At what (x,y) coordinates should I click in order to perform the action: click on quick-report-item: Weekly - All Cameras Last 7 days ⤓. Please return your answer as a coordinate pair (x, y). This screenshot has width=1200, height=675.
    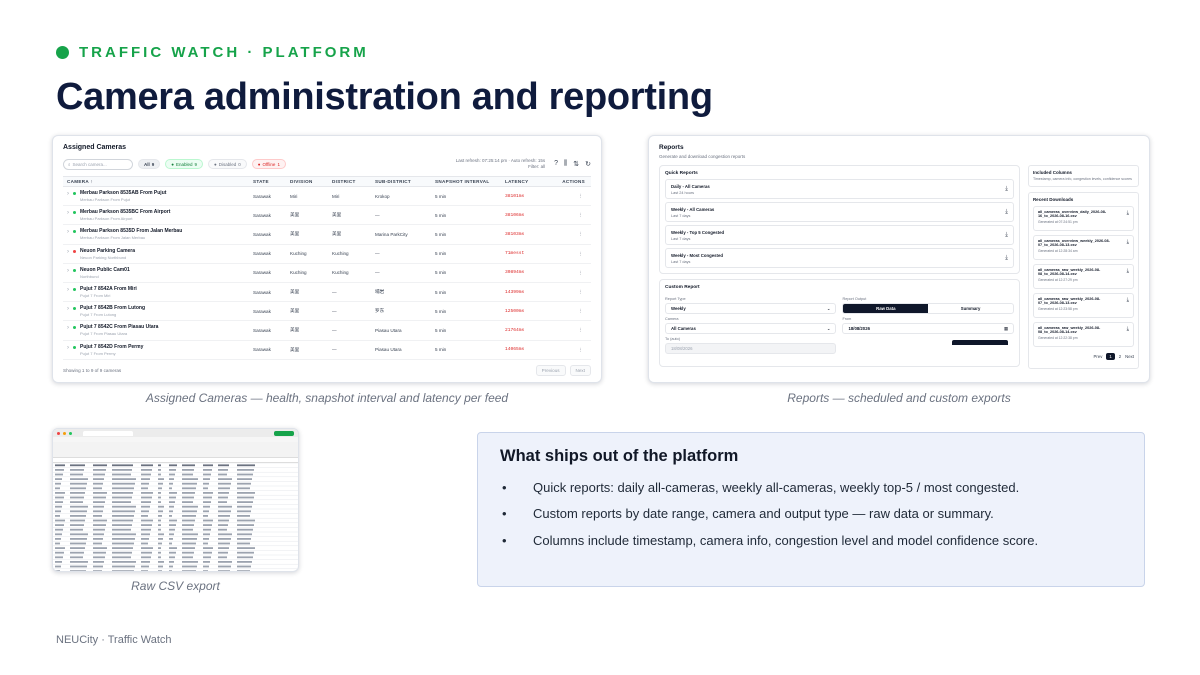
    Looking at the image, I should click on (839, 212).